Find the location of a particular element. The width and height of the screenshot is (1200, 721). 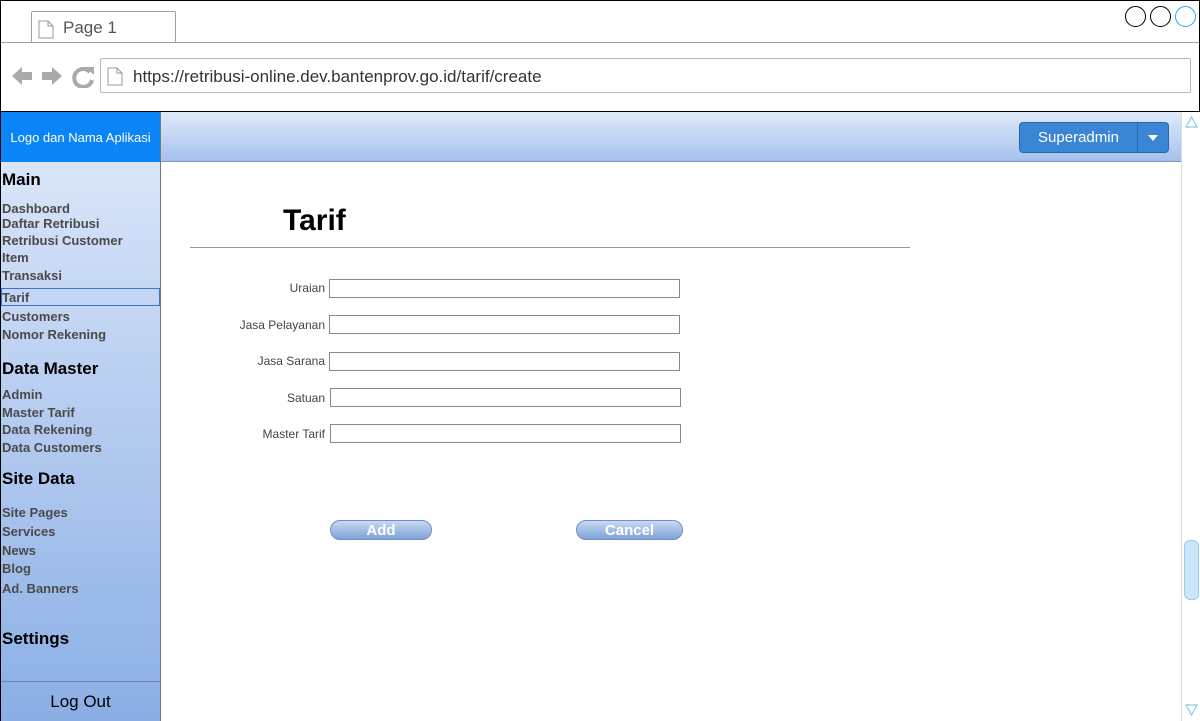

sidebar-item-data-rekening: Data Rekening is located at coordinates (47, 429).